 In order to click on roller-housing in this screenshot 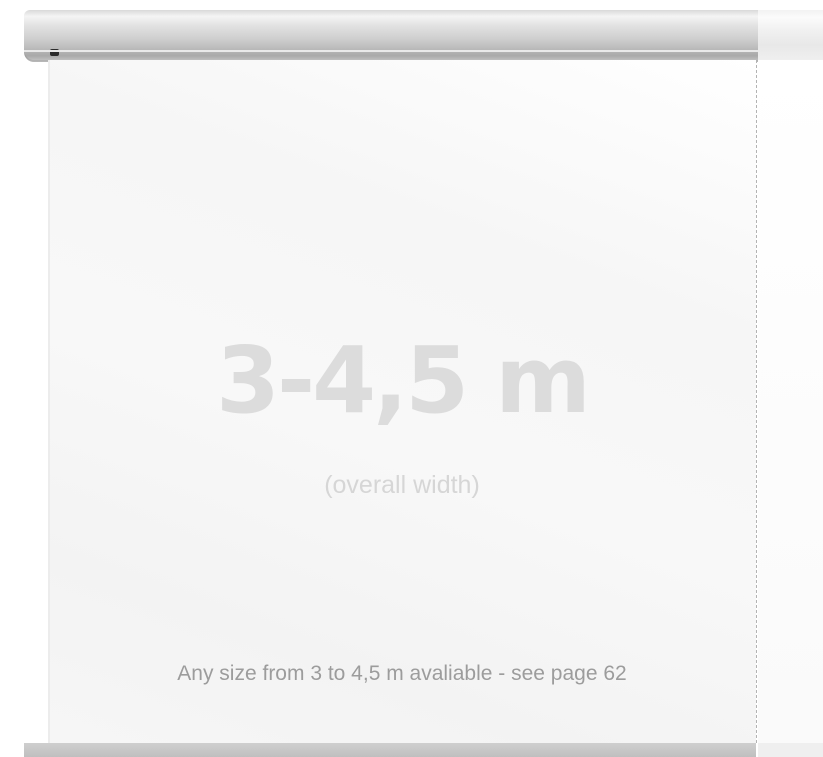, I will do `click(391, 36)`.